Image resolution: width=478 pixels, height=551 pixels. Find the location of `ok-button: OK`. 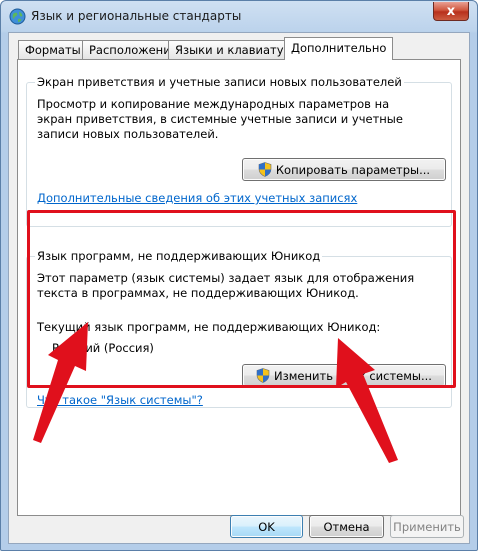

ok-button: OK is located at coordinates (266, 526).